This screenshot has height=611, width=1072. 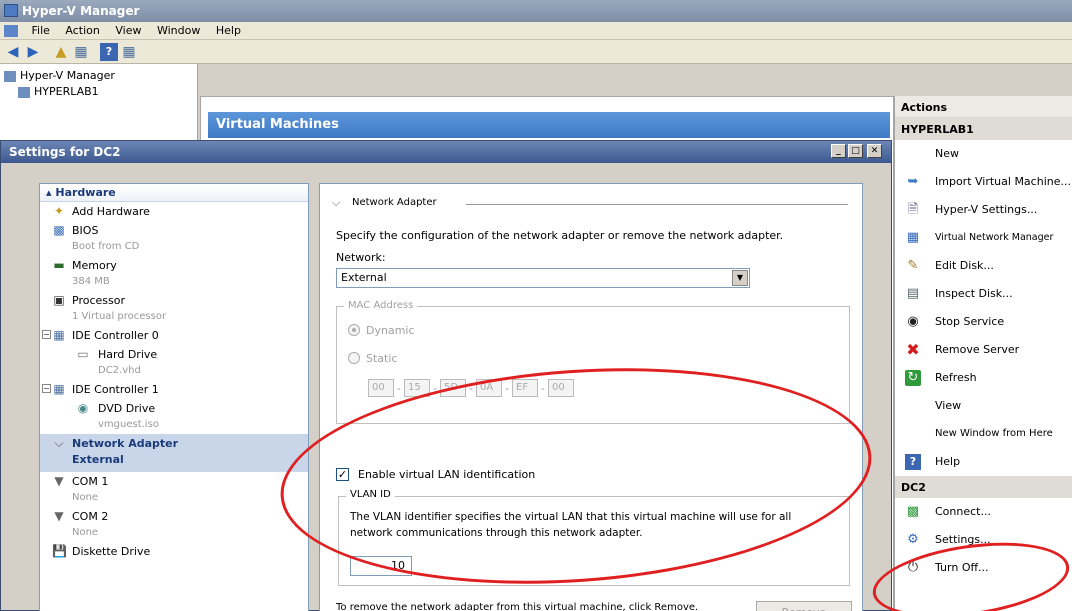 What do you see at coordinates (983, 129) in the screenshot?
I see `actions-server-section: HYPERLAB1` at bounding box center [983, 129].